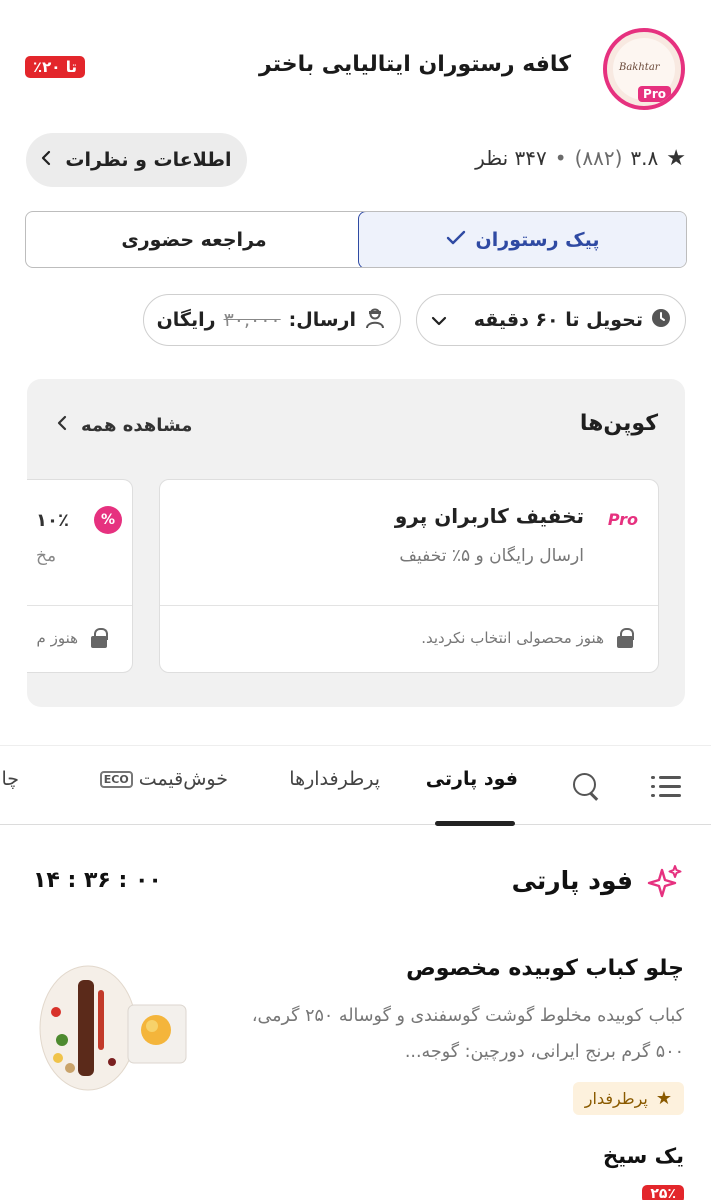 The image size is (711, 1200). Describe the element at coordinates (598, 158) in the screenshot. I see `rating-count: (۸۸۲)` at that location.